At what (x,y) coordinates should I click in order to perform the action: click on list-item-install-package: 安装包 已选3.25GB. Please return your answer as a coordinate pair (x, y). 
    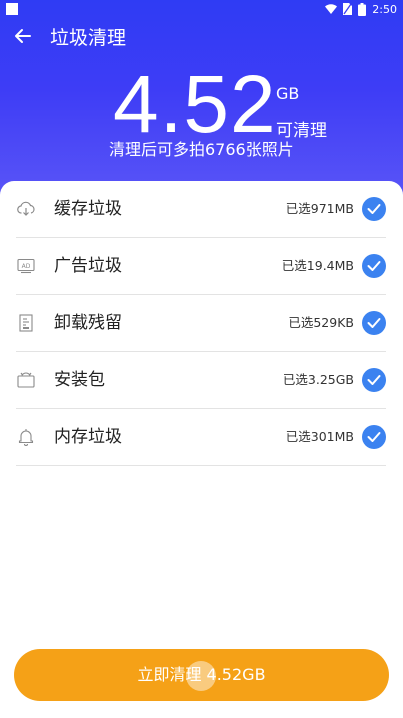
    Looking at the image, I should click on (201, 380).